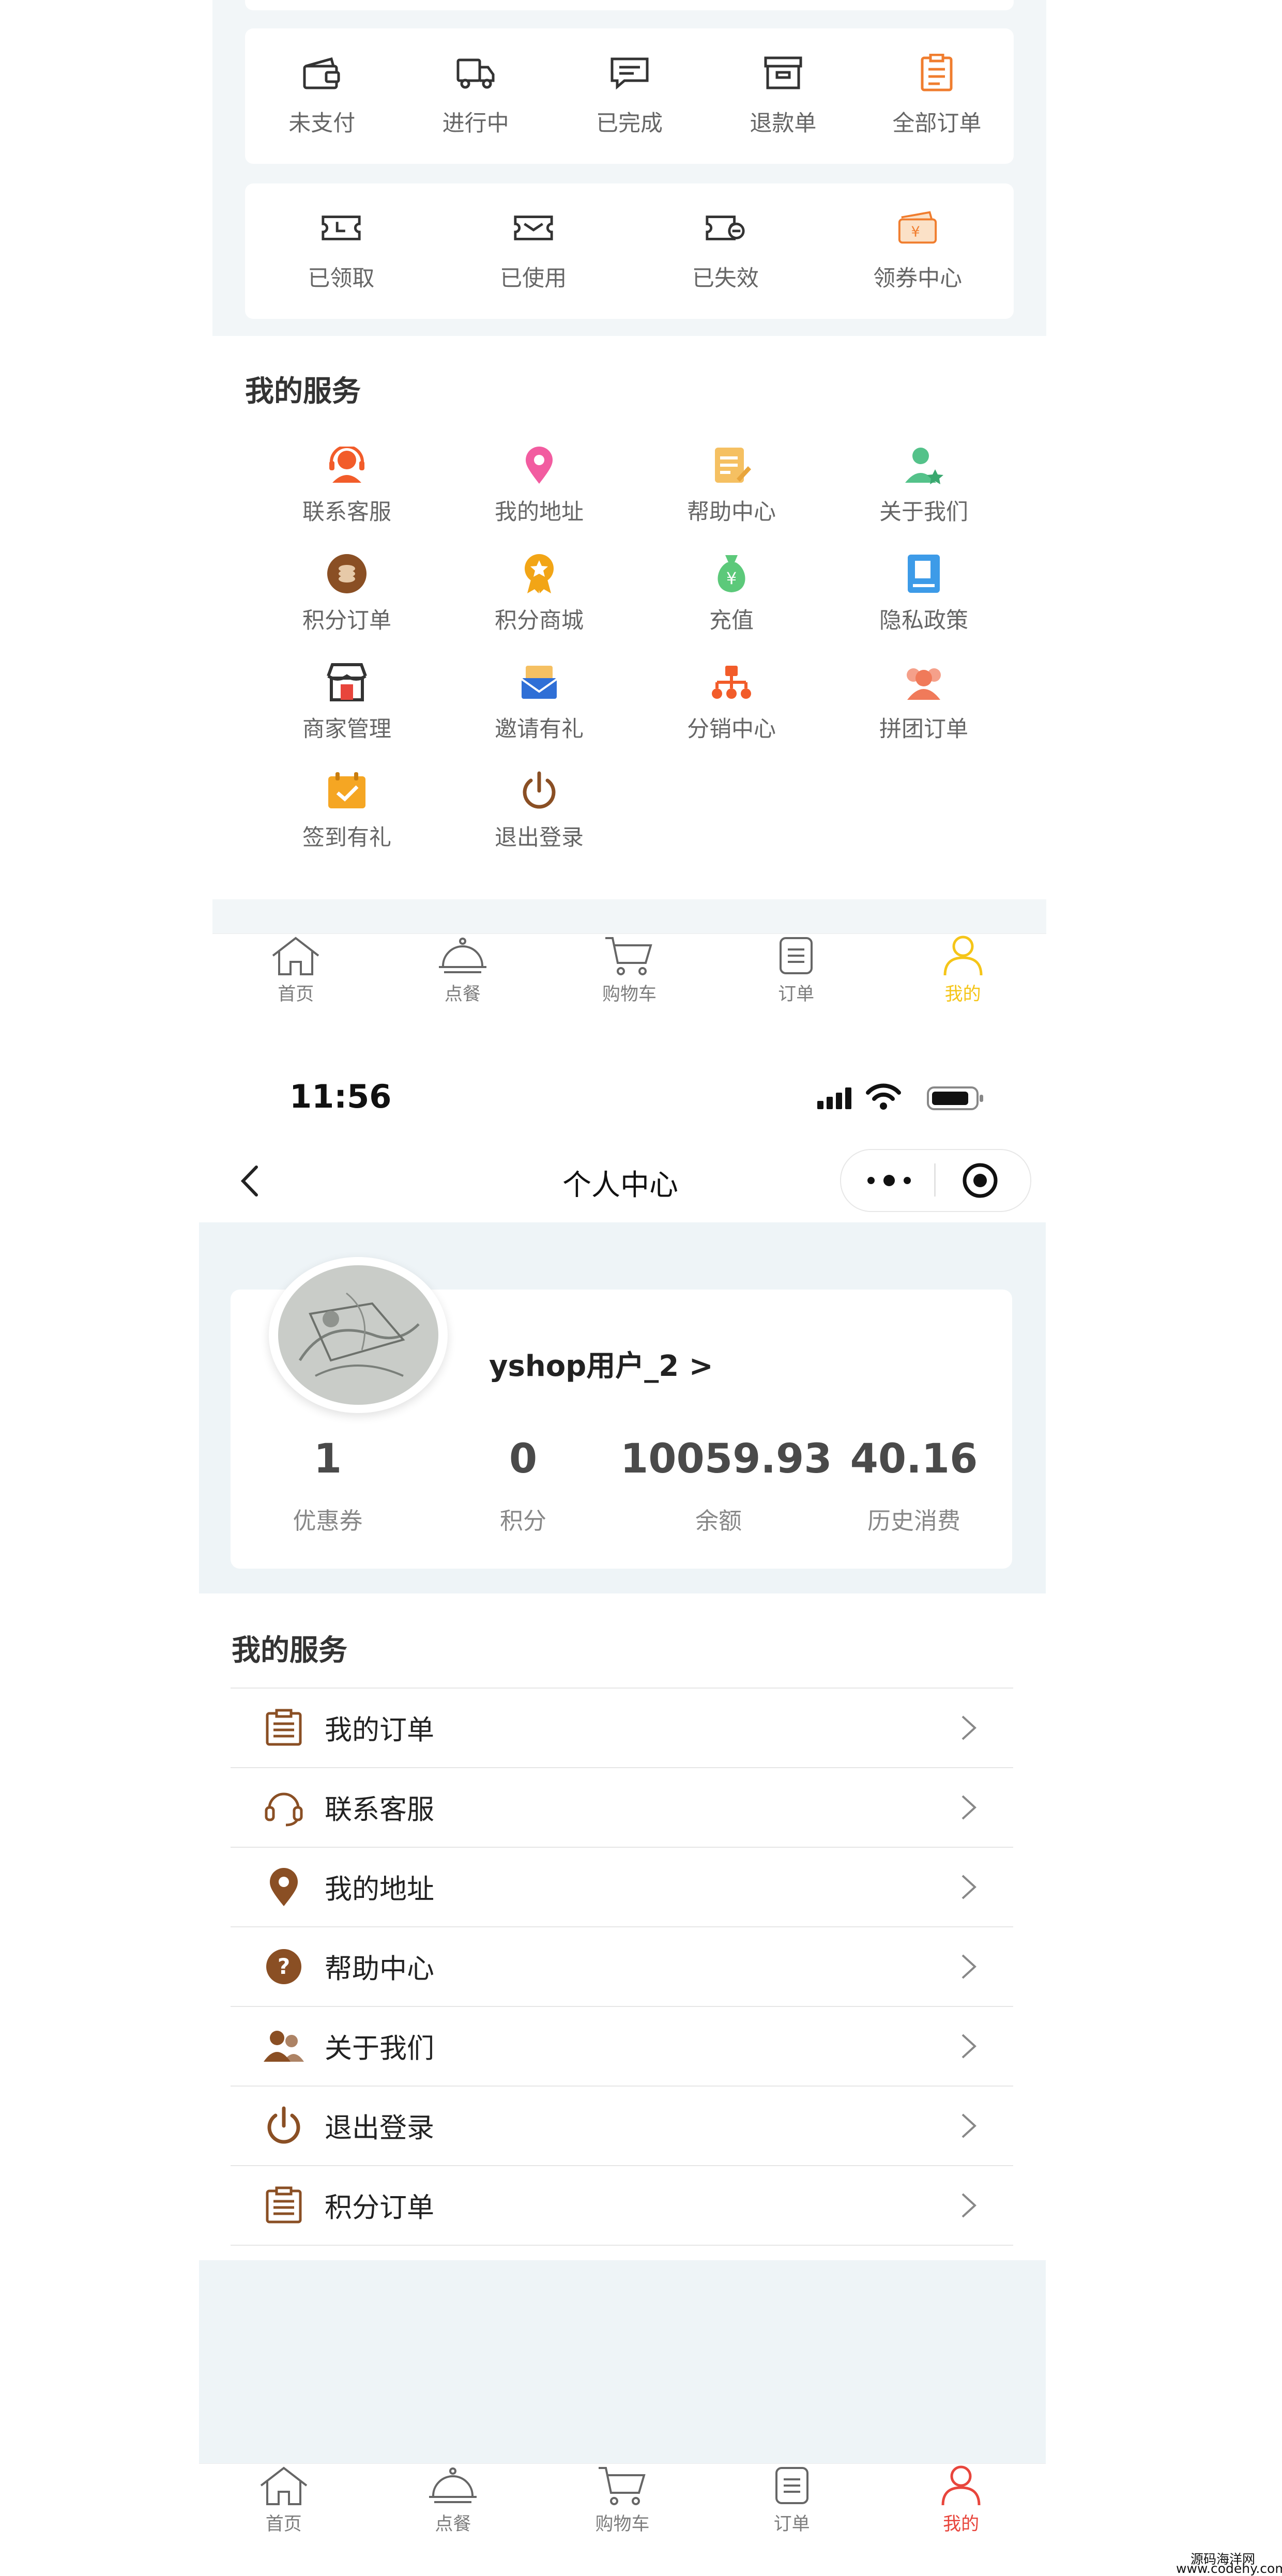 Image resolution: width=1282 pixels, height=2576 pixels. I want to click on coupon-tab-center: ¥ 领券中心, so click(917, 238).